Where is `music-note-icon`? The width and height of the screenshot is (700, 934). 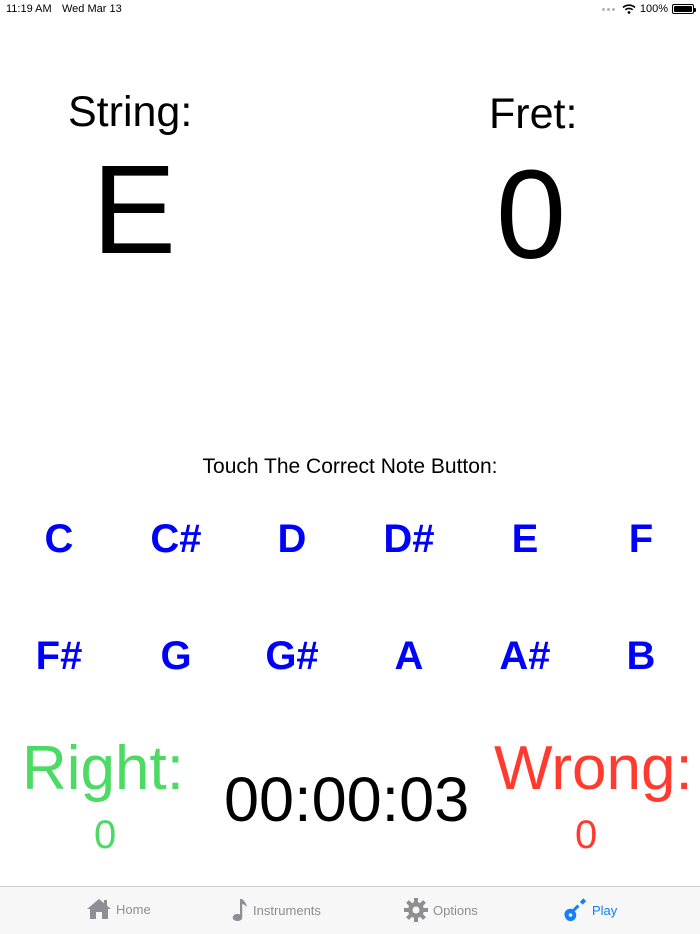
music-note-icon is located at coordinates (239, 910).